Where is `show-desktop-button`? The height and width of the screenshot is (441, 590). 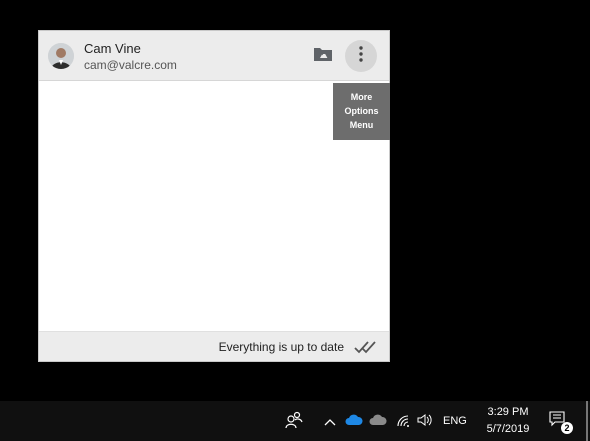
show-desktop-button is located at coordinates (587, 421).